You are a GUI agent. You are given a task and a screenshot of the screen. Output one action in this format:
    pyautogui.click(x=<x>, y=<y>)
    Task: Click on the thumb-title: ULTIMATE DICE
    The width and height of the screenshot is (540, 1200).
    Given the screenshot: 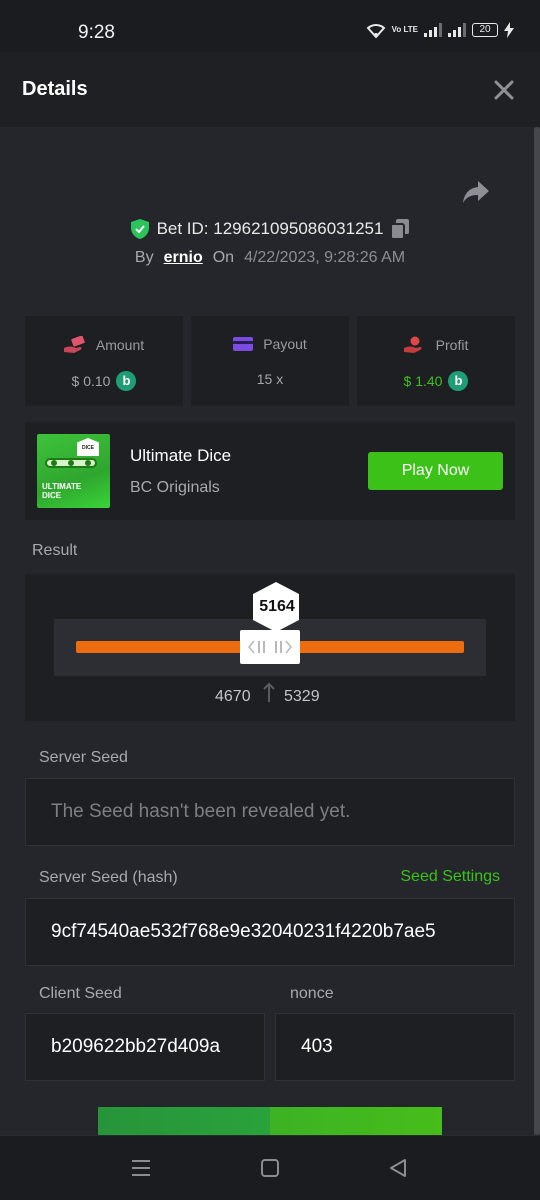 What is the action you would take?
    pyautogui.click(x=62, y=491)
    